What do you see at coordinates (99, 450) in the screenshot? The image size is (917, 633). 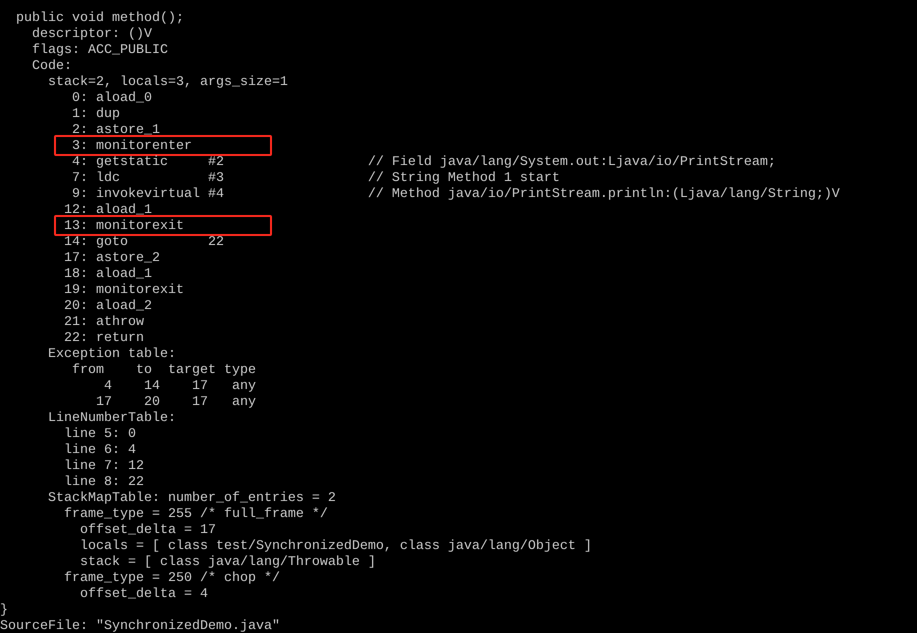 I see `code-line: line 6: 4` at bounding box center [99, 450].